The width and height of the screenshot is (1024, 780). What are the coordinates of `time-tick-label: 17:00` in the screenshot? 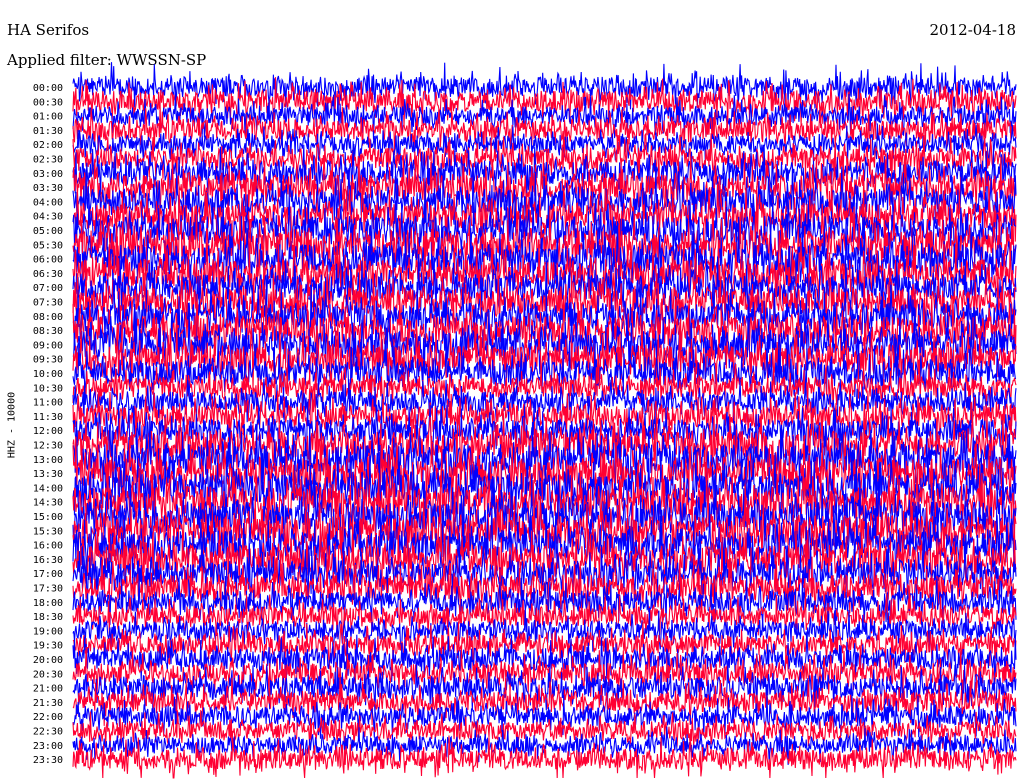 It's located at (48, 574).